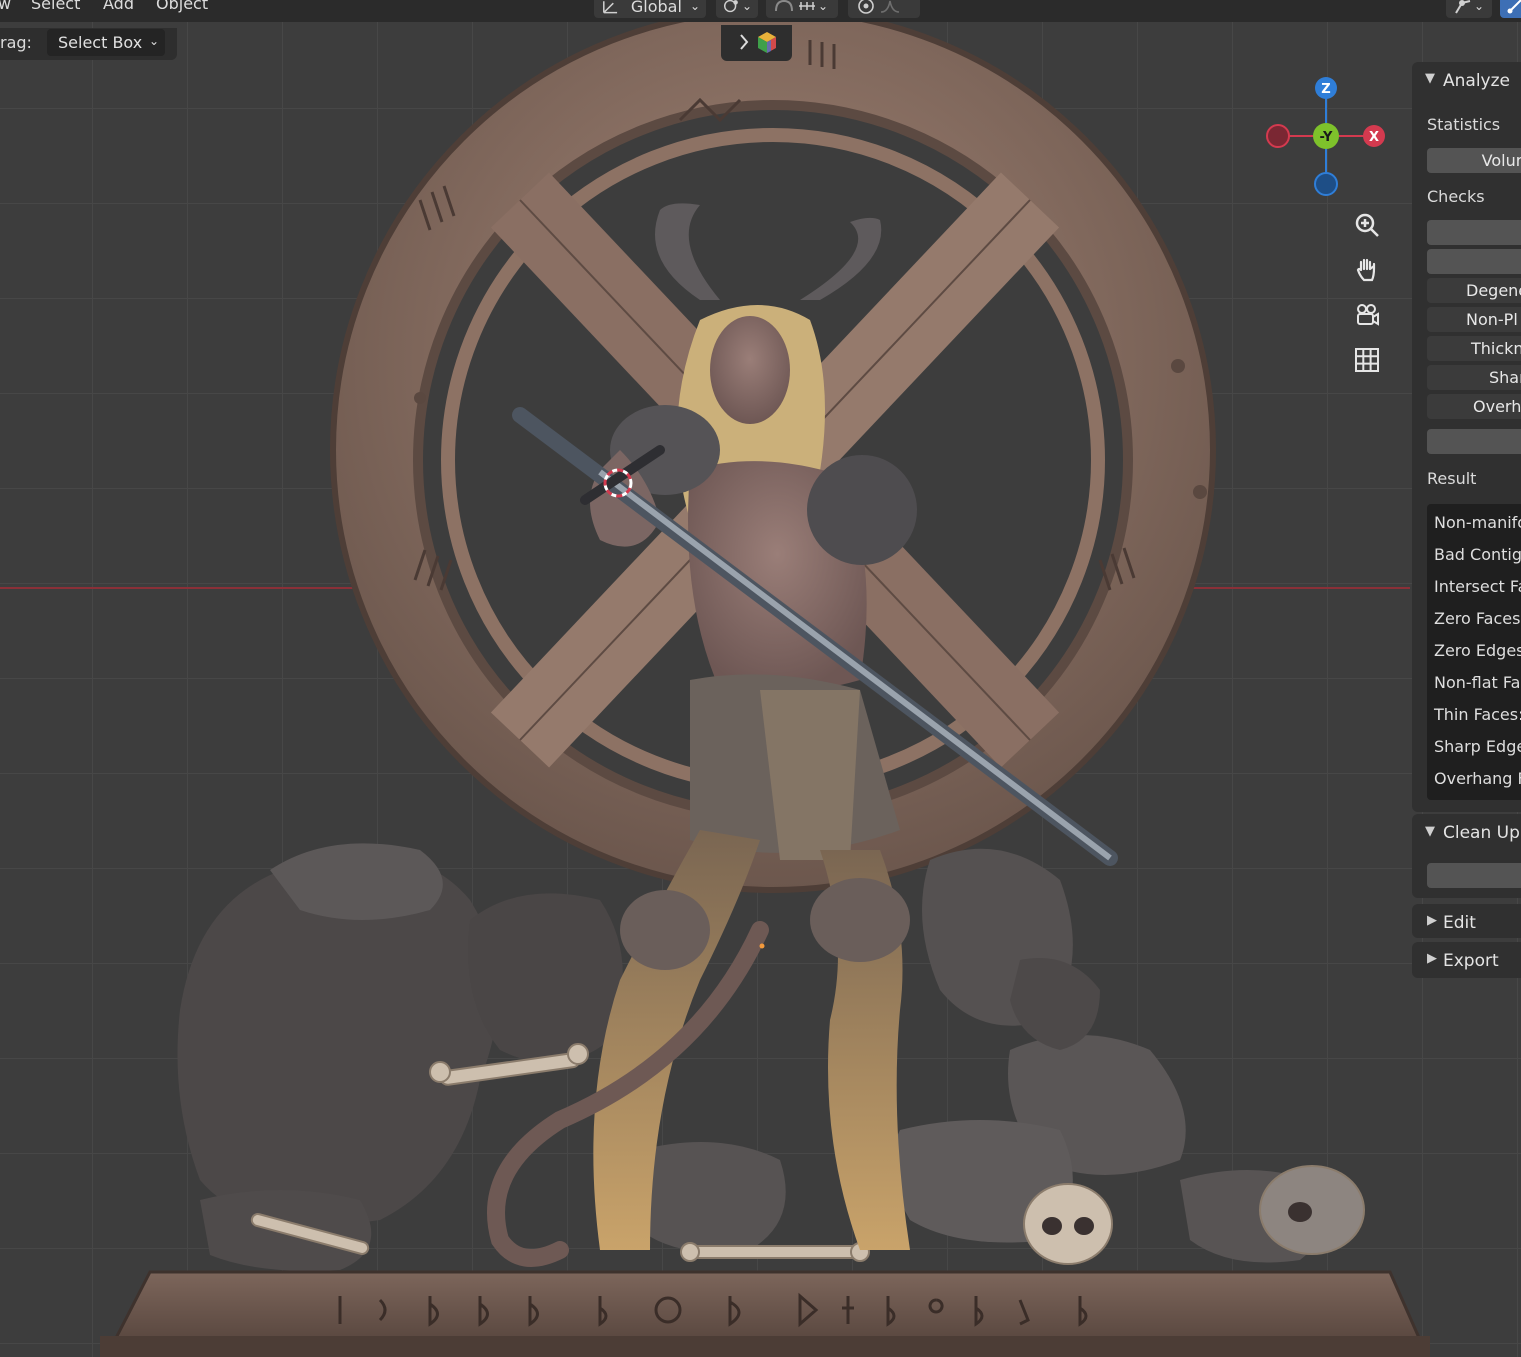  I want to click on export-panel: ▶ Export, so click(1466, 960).